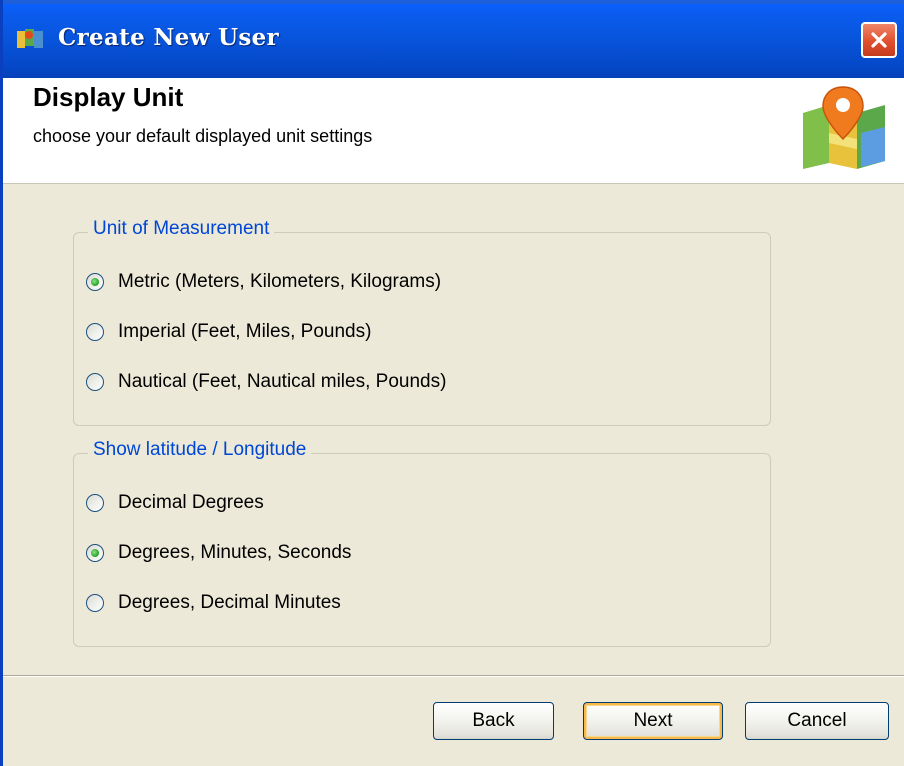 This screenshot has width=904, height=766. Describe the element at coordinates (493, 721) in the screenshot. I see `back-button: Back` at that location.